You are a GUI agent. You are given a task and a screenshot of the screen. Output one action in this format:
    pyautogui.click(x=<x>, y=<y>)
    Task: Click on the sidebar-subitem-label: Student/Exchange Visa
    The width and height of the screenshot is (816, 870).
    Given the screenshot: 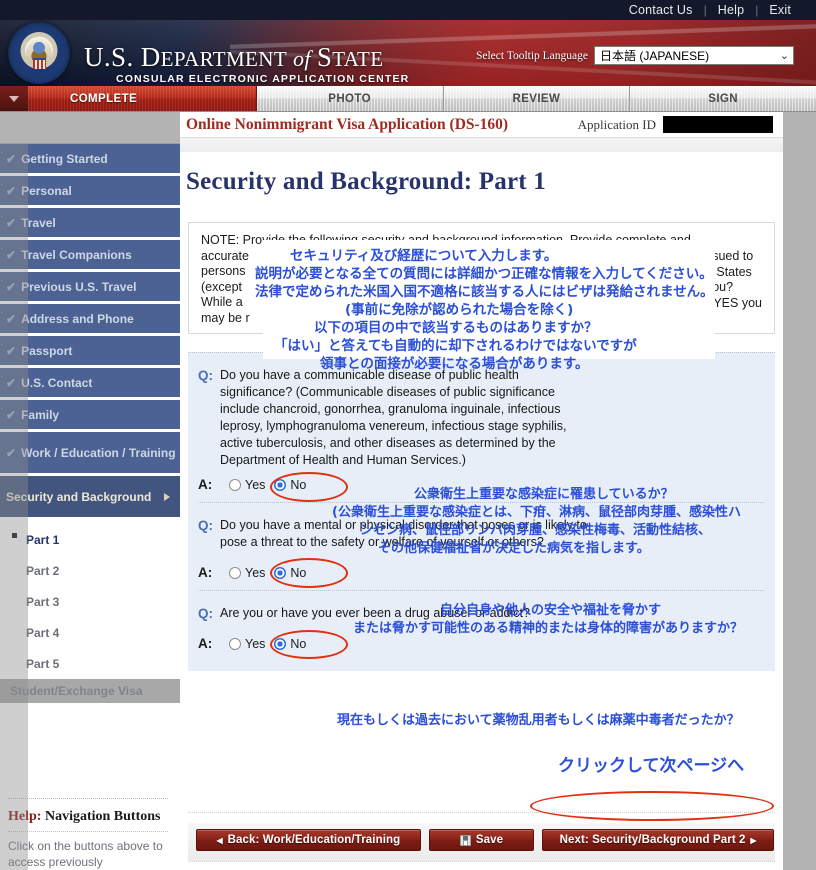 What is the action you would take?
    pyautogui.click(x=76, y=691)
    